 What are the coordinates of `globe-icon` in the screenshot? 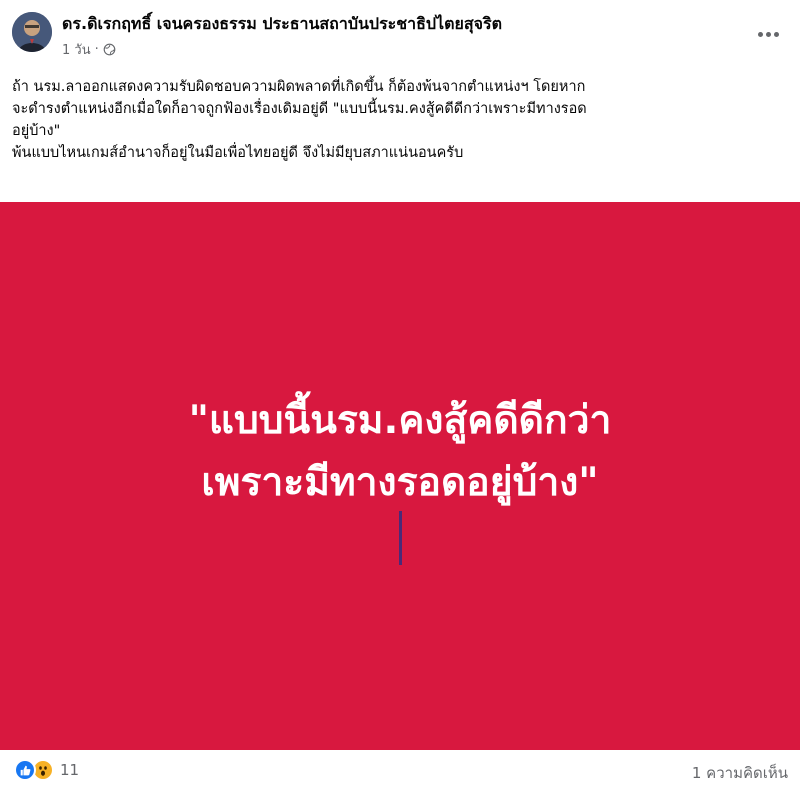 It's located at (109, 49).